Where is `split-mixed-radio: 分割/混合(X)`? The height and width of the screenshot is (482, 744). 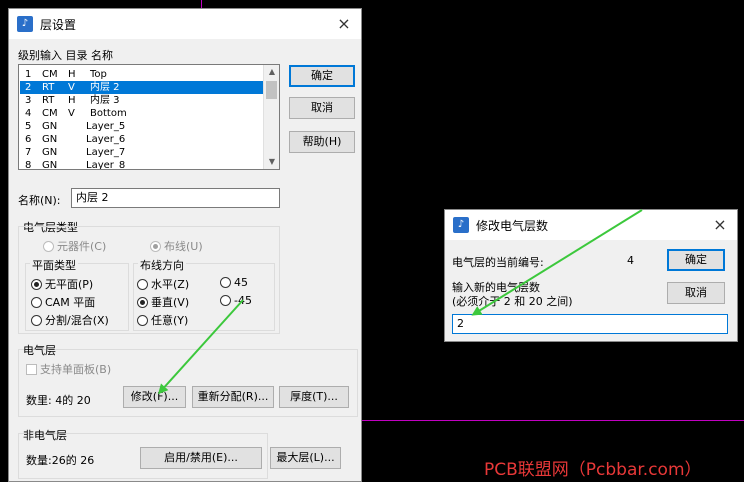
split-mixed-radio: 分割/混合(X) is located at coordinates (70, 320).